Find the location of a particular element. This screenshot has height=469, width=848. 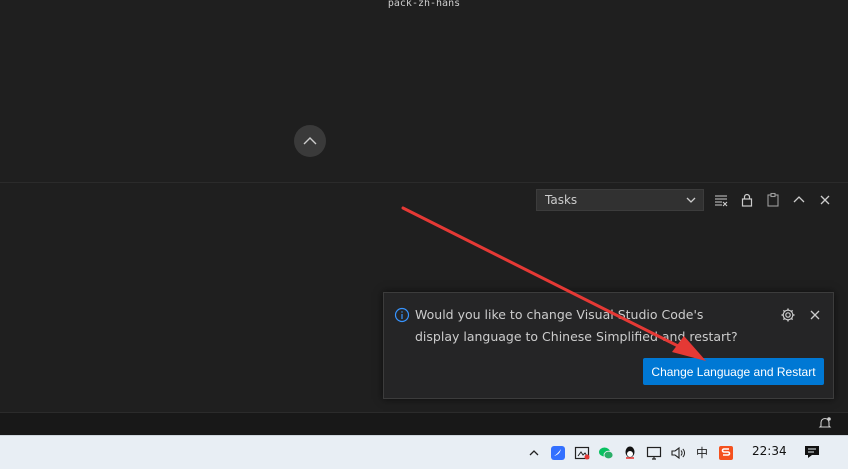

volume-icon is located at coordinates (678, 452).